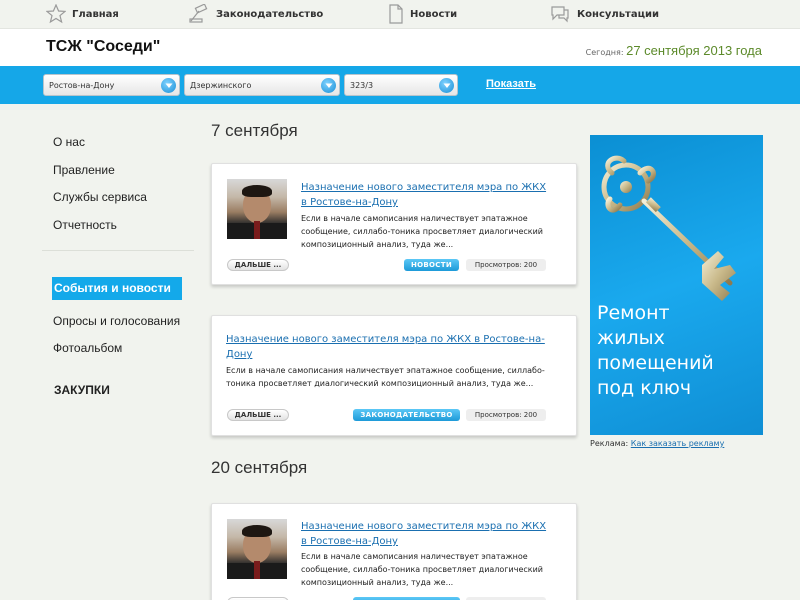  Describe the element at coordinates (84, 170) in the screenshot. I see `sidebar-item-board: Правление` at that location.